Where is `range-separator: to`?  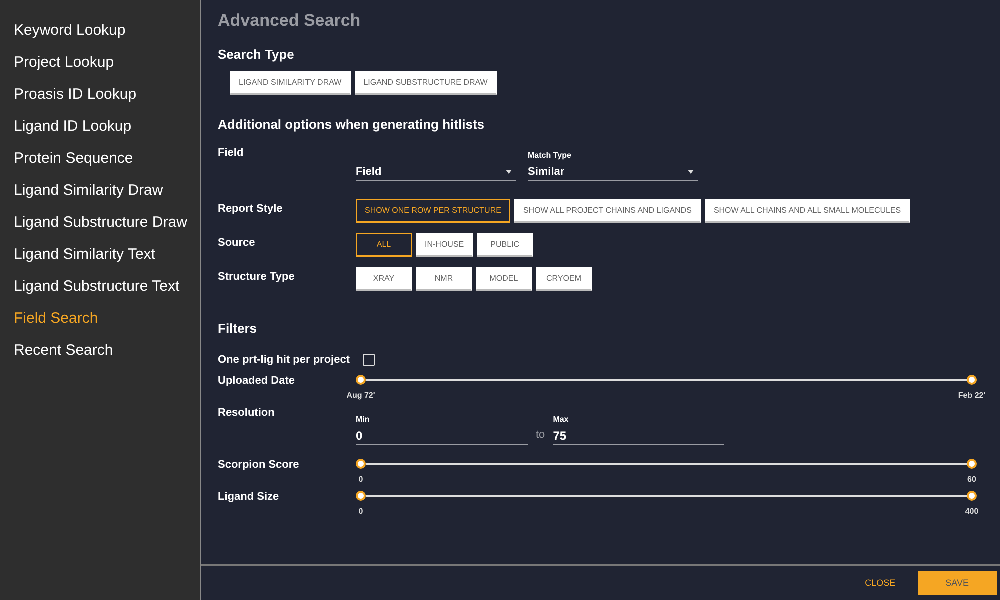
range-separator: to is located at coordinates (541, 436).